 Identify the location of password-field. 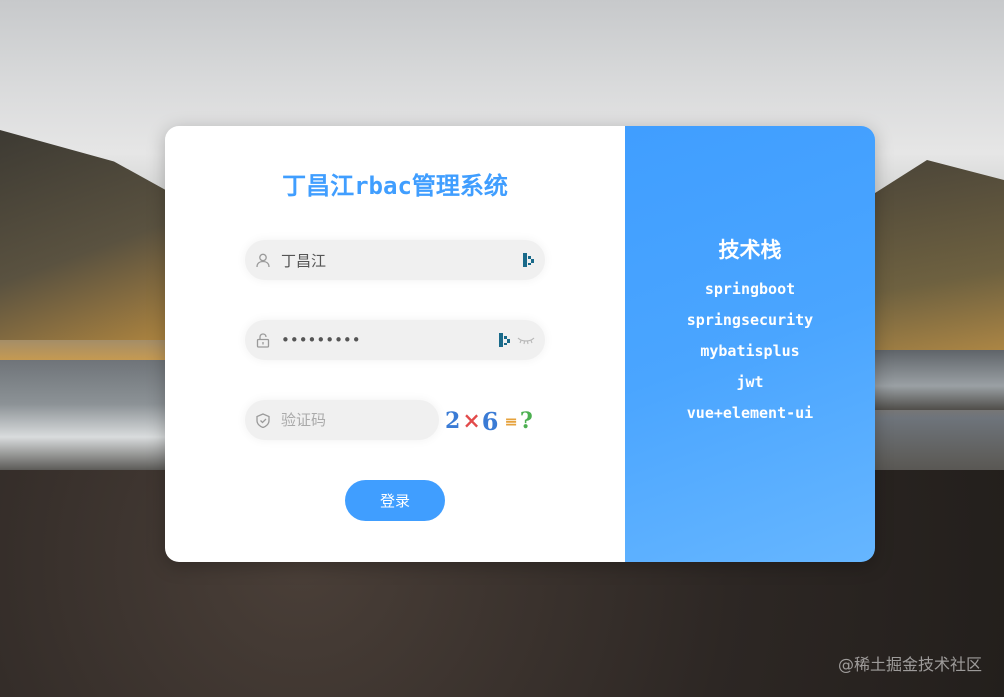
(395, 340).